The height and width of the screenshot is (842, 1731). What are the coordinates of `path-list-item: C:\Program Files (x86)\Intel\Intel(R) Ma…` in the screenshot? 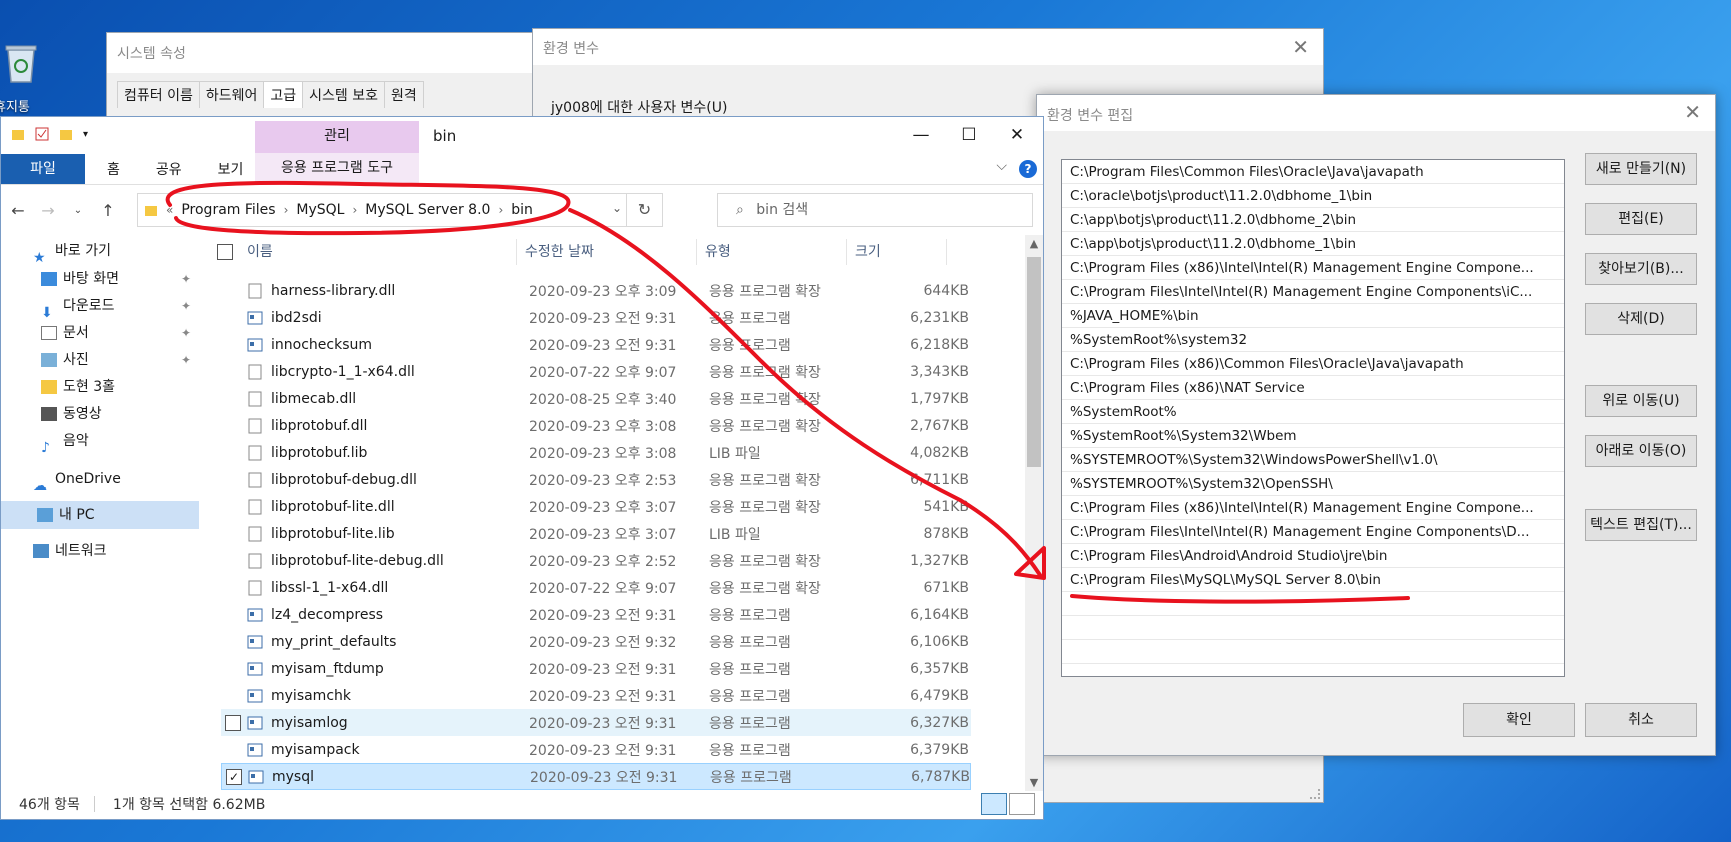 It's located at (1313, 508).